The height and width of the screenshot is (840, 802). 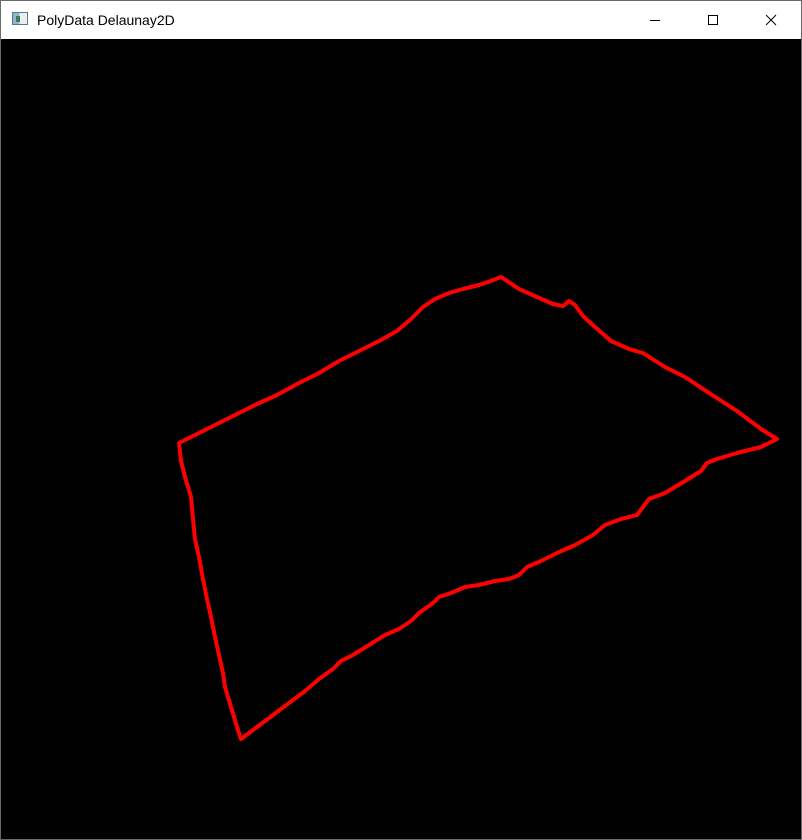 I want to click on maximize-button, so click(x=713, y=20).